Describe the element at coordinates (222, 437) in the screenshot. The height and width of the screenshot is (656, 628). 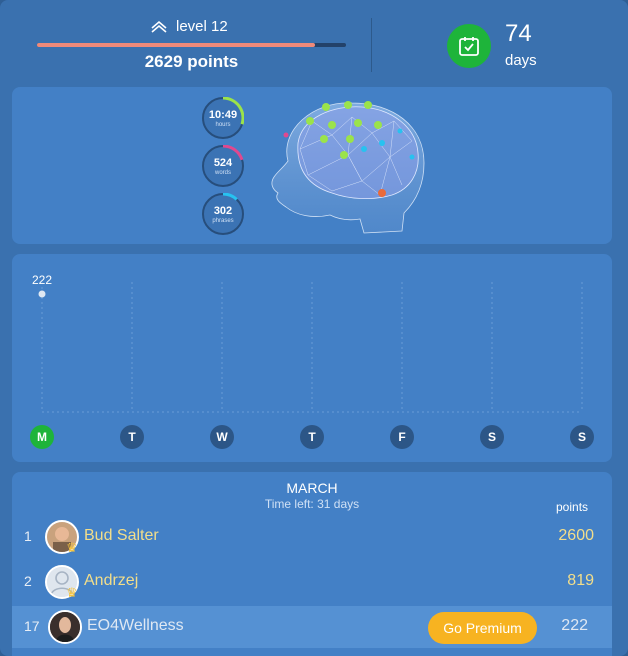
I see `day-w-2: W` at that location.